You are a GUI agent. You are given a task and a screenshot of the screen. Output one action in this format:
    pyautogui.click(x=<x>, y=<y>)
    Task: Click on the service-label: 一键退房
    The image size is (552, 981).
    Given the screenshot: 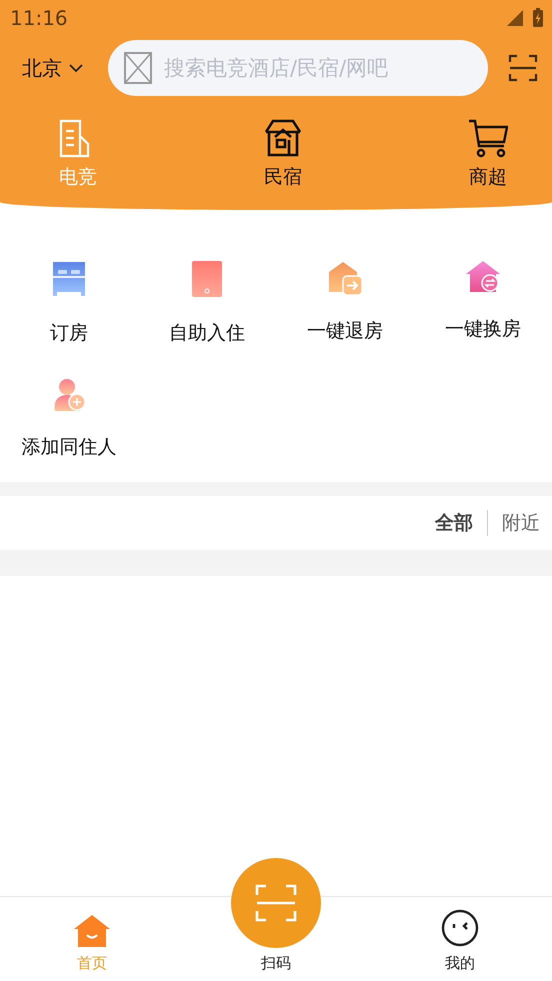 What is the action you would take?
    pyautogui.click(x=345, y=331)
    